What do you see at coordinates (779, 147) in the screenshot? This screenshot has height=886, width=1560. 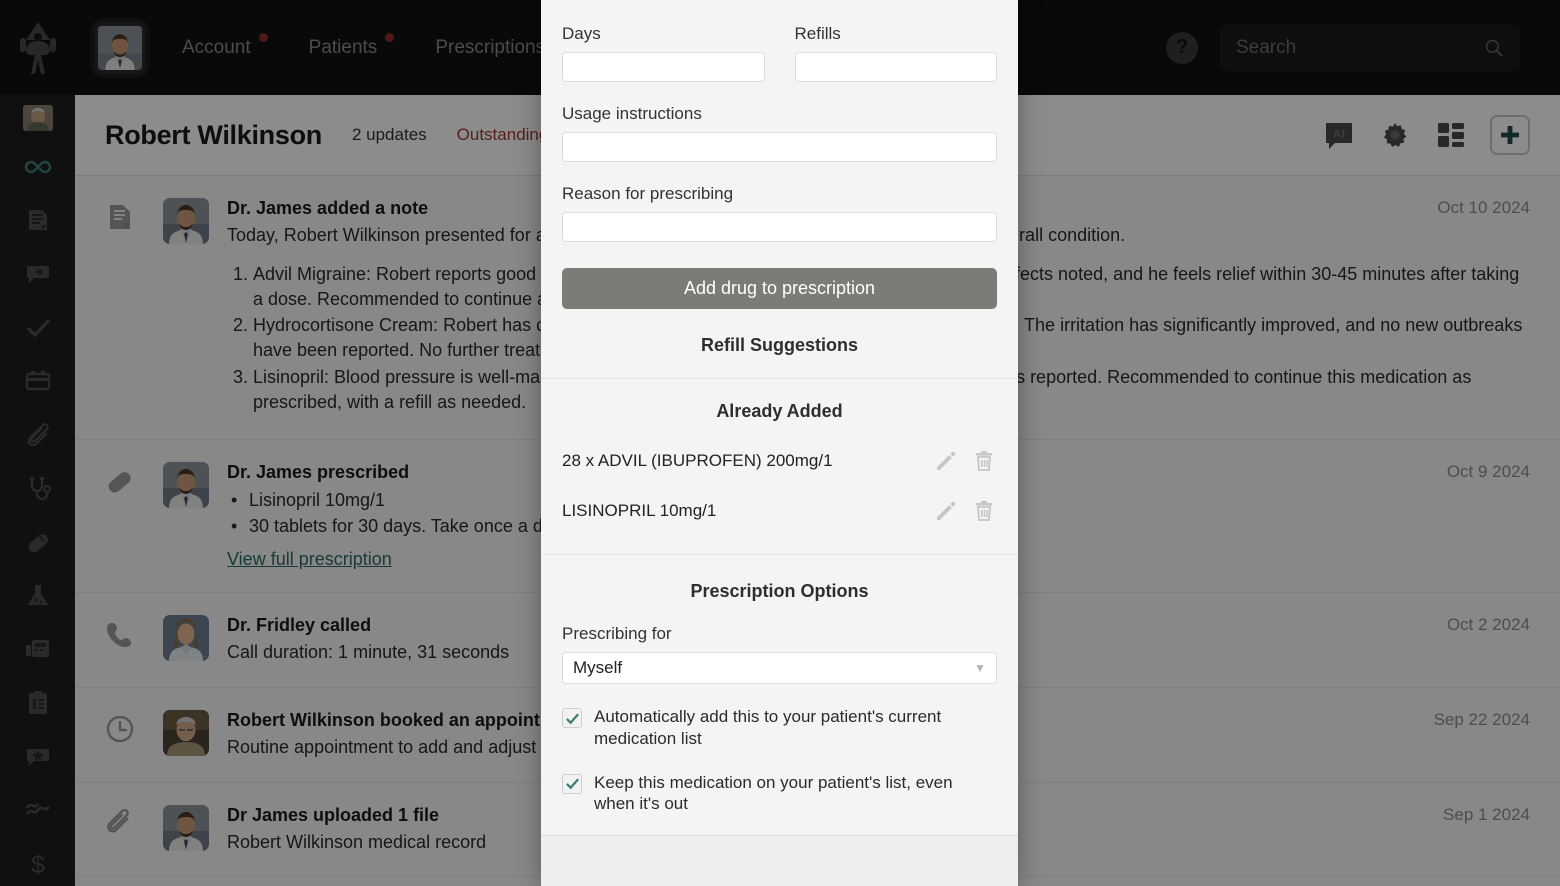 I see `usage-instructions-input` at bounding box center [779, 147].